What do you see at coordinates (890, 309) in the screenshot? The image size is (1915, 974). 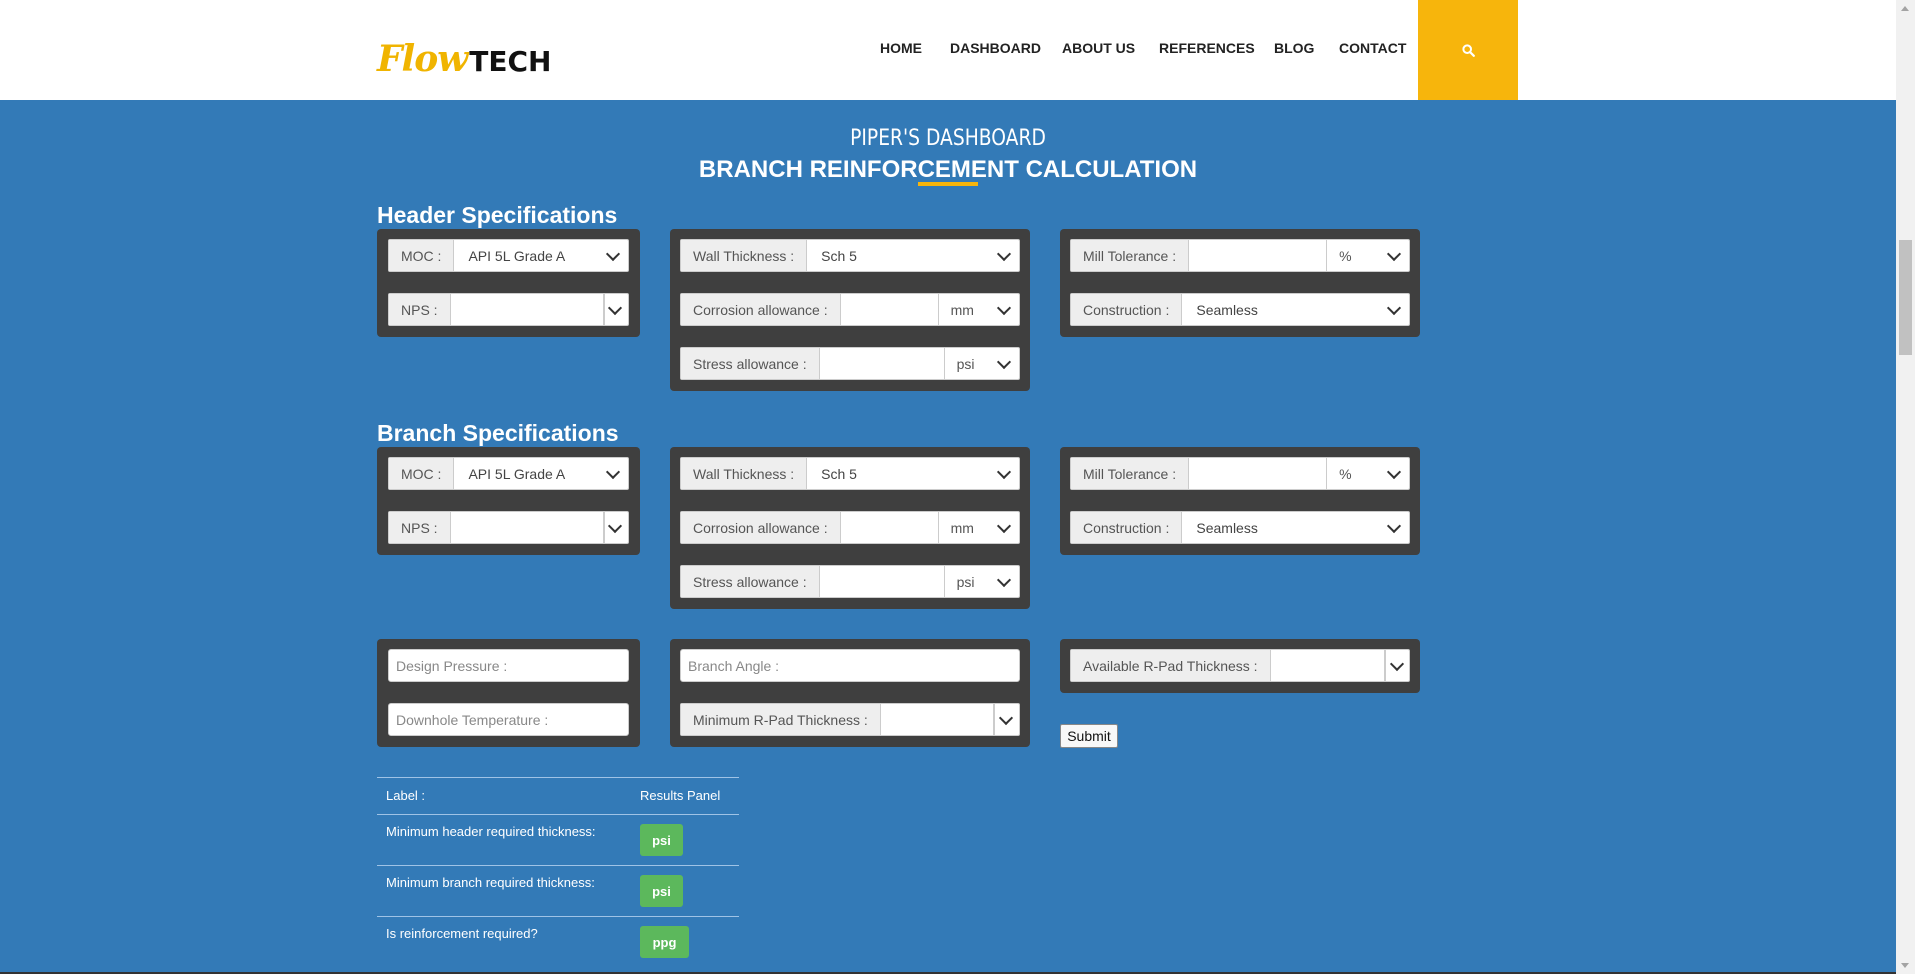 I see `header-corrosion-input` at bounding box center [890, 309].